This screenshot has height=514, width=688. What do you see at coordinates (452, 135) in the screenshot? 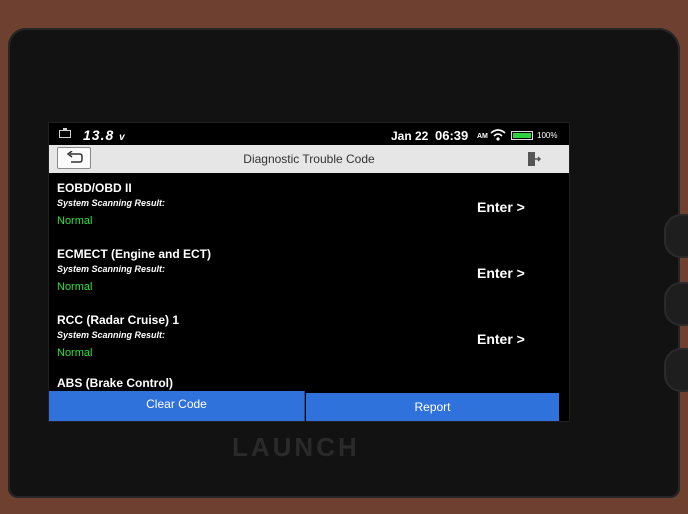
I see `time-text: 06:39` at bounding box center [452, 135].